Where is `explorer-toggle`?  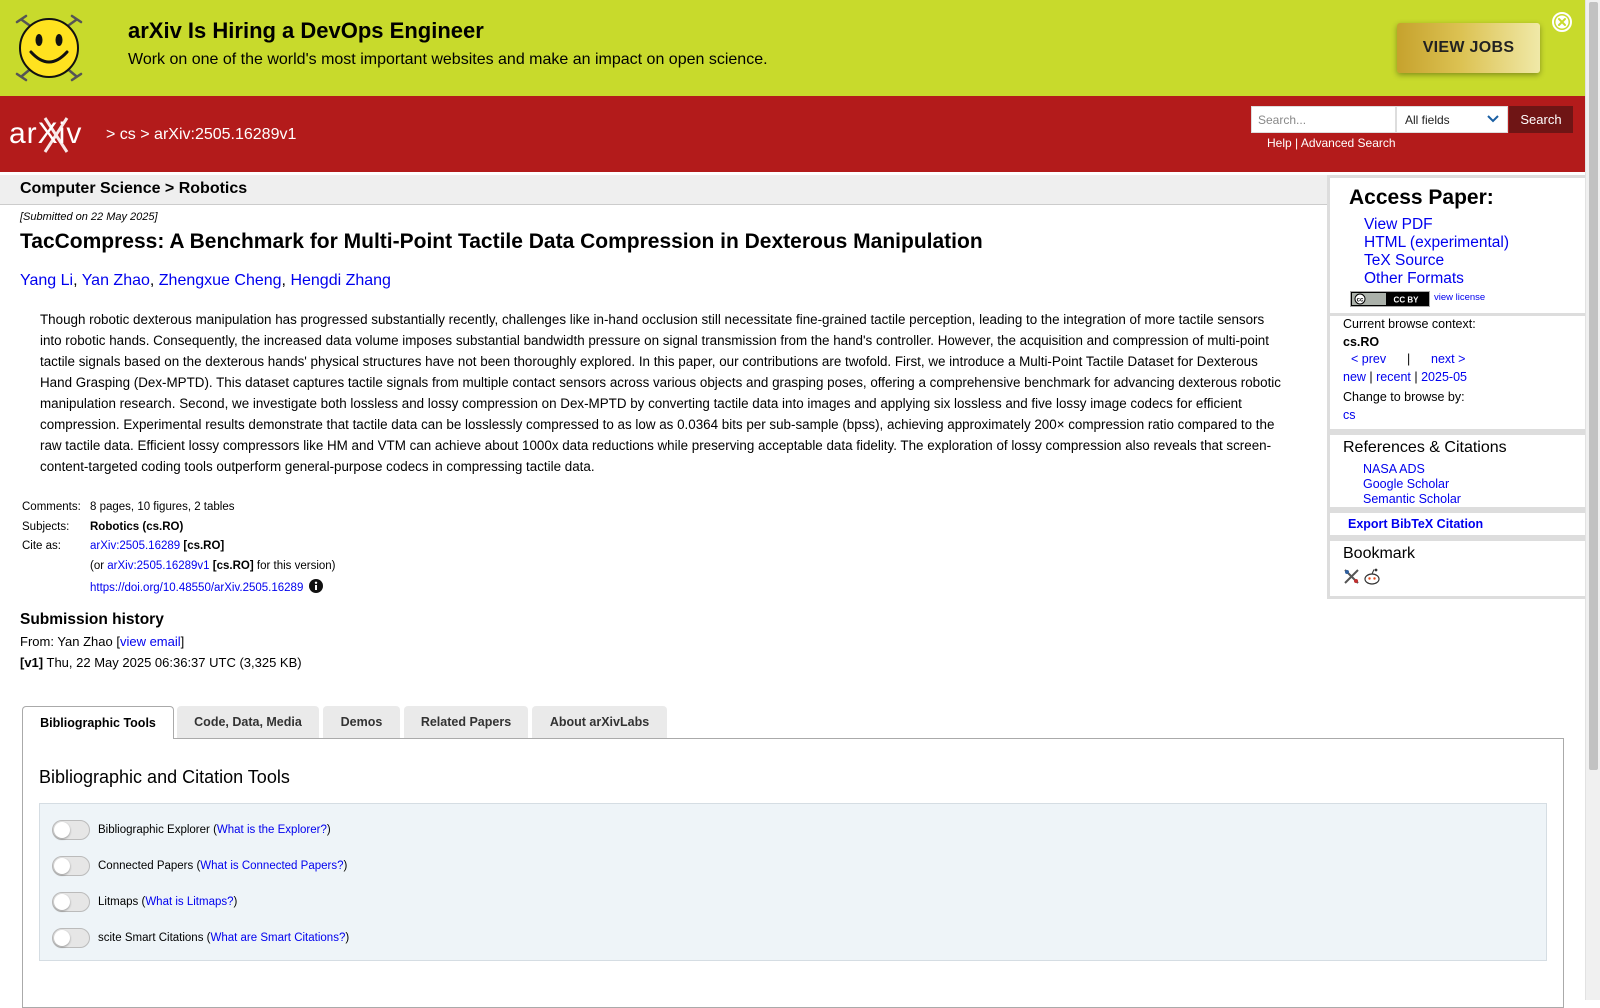 explorer-toggle is located at coordinates (71, 830).